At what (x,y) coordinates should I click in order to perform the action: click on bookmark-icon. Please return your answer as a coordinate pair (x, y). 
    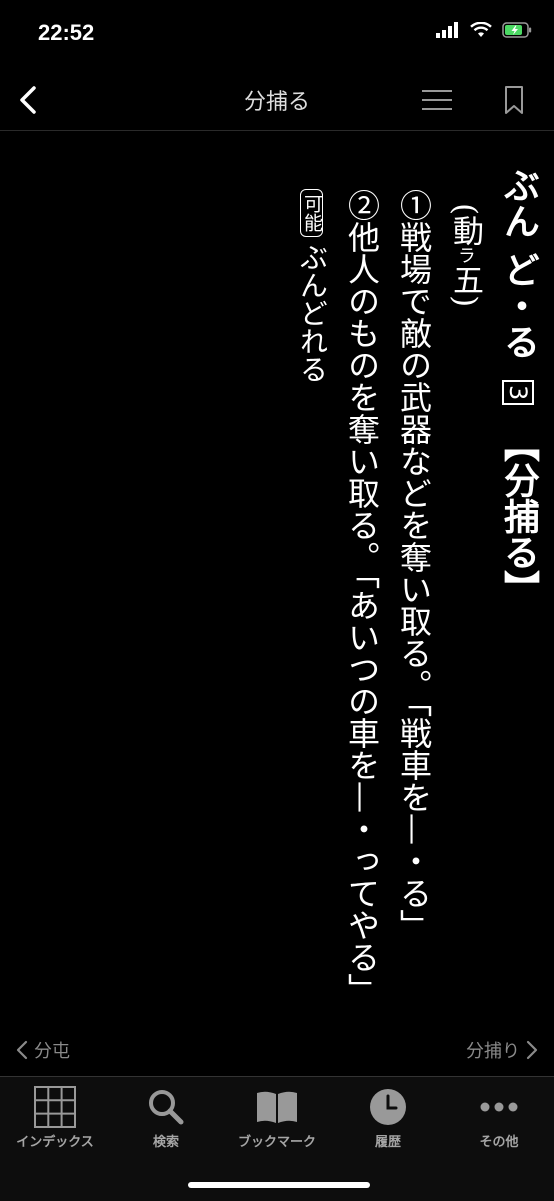
    Looking at the image, I should click on (514, 100).